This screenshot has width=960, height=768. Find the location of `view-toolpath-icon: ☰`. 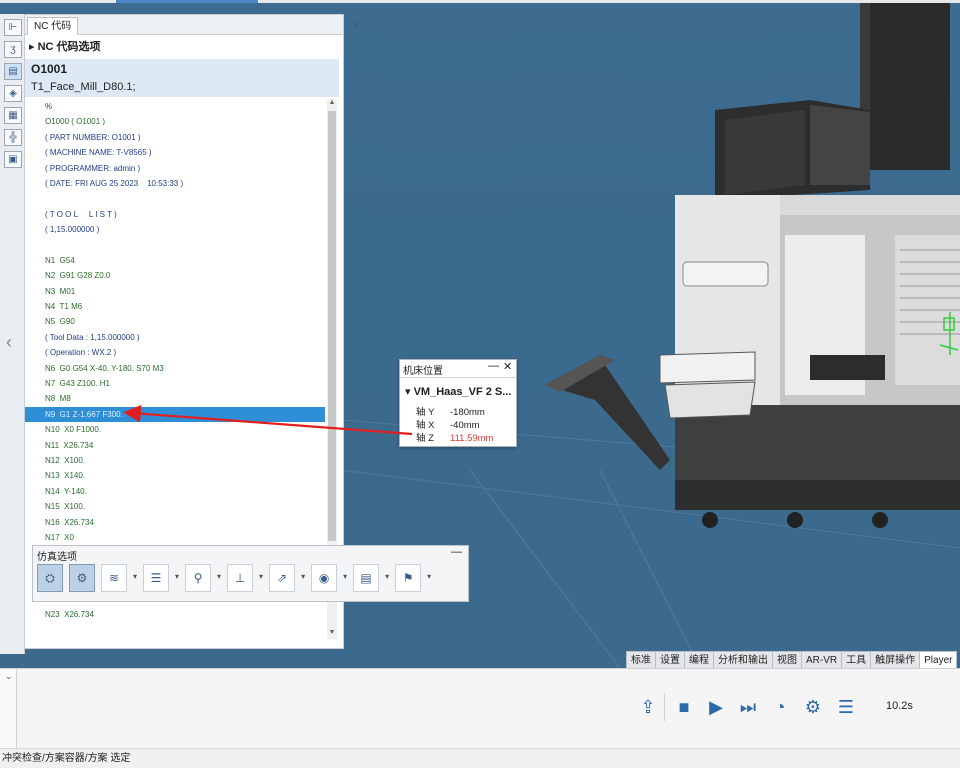

view-toolpath-icon: ☰ is located at coordinates (156, 578).